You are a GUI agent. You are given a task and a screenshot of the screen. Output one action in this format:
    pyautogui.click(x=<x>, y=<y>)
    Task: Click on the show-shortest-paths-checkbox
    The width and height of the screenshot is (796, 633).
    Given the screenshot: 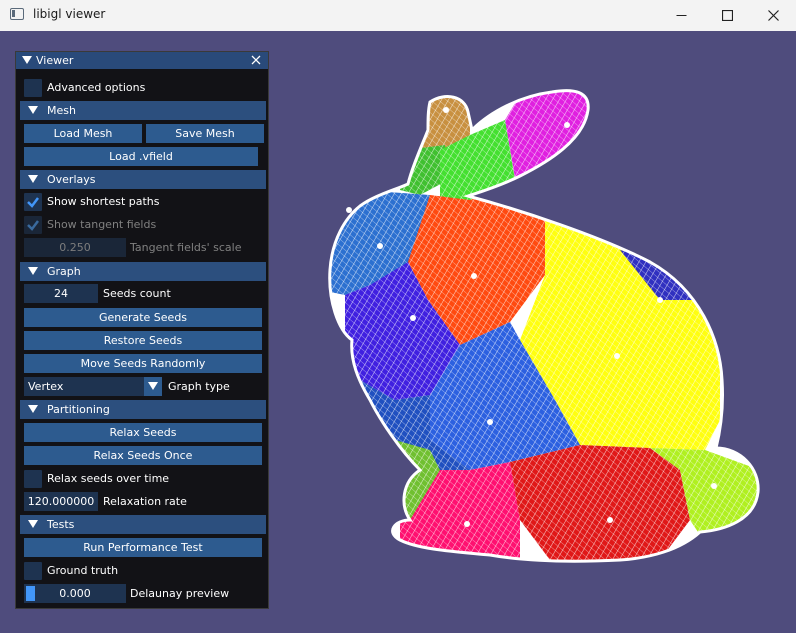 What is the action you would take?
    pyautogui.click(x=33, y=202)
    